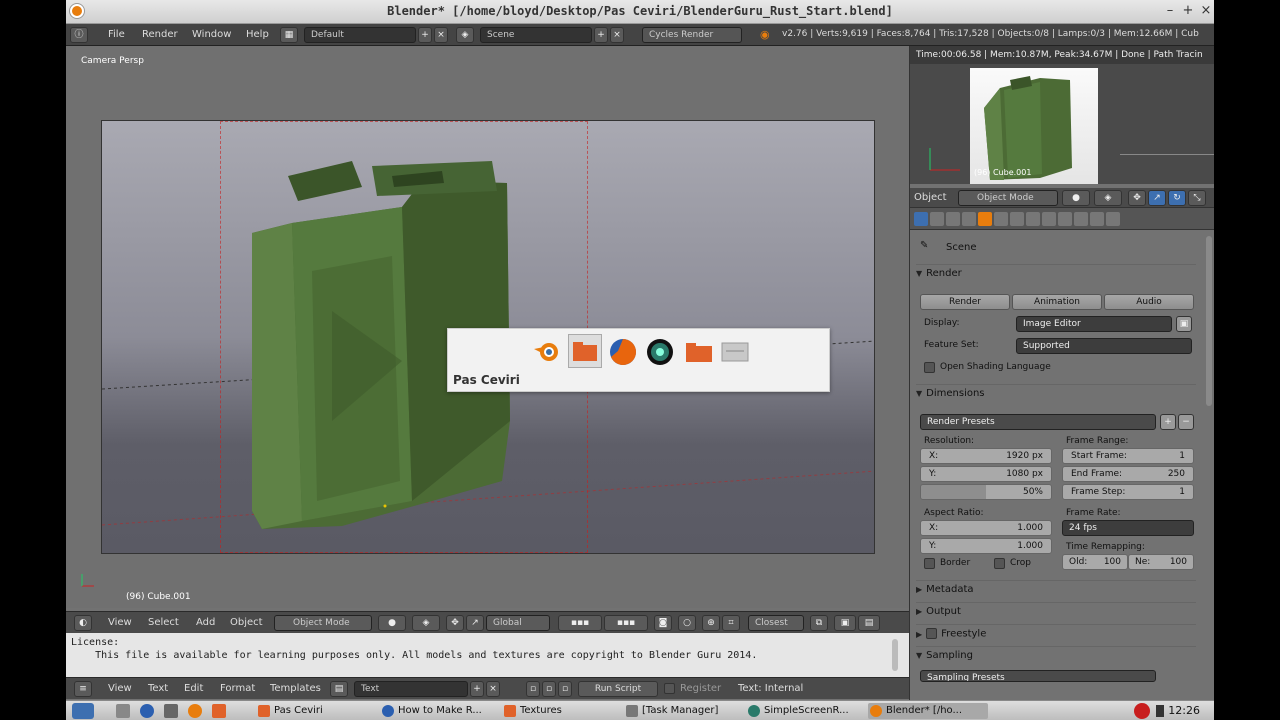  Describe the element at coordinates (1056, 634) in the screenshot. I see `freestyle-panel-header: ▶ Freestyle` at that location.